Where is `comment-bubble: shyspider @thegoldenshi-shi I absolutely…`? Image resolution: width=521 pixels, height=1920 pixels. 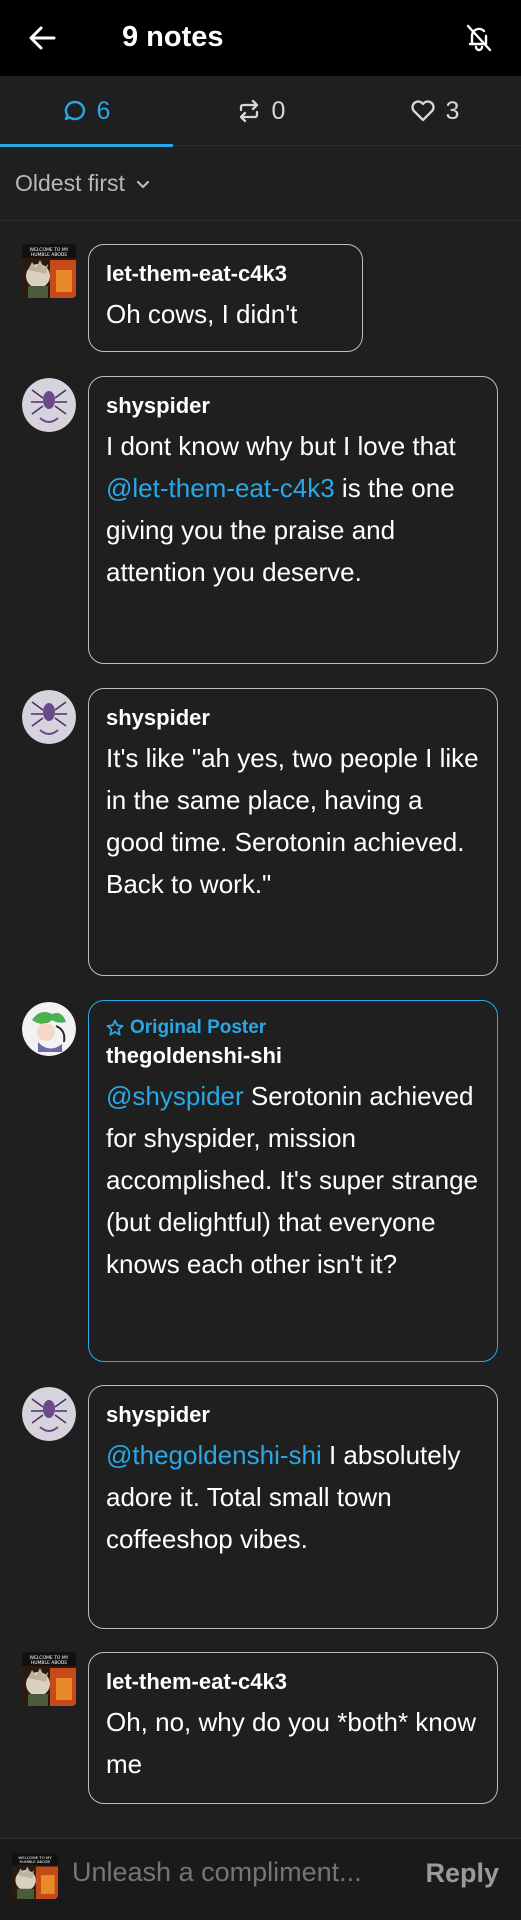 comment-bubble: shyspider @thegoldenshi-shi I absolutely… is located at coordinates (293, 1507).